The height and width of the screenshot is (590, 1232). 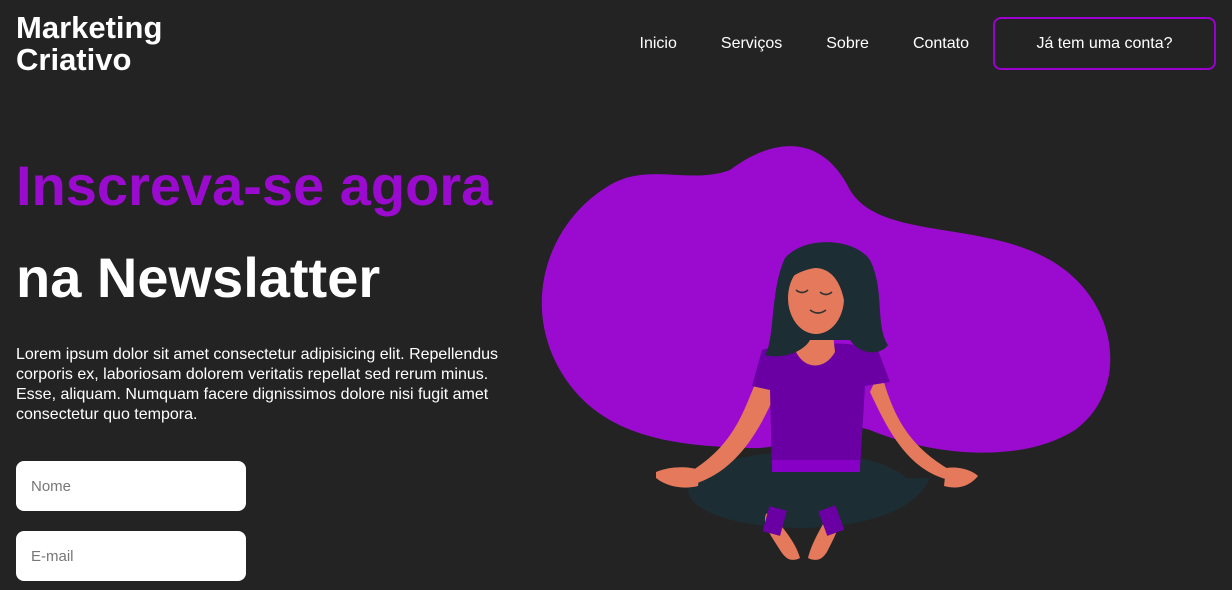 What do you see at coordinates (1104, 43) in the screenshot?
I see `login-button: Já tem uma conta?` at bounding box center [1104, 43].